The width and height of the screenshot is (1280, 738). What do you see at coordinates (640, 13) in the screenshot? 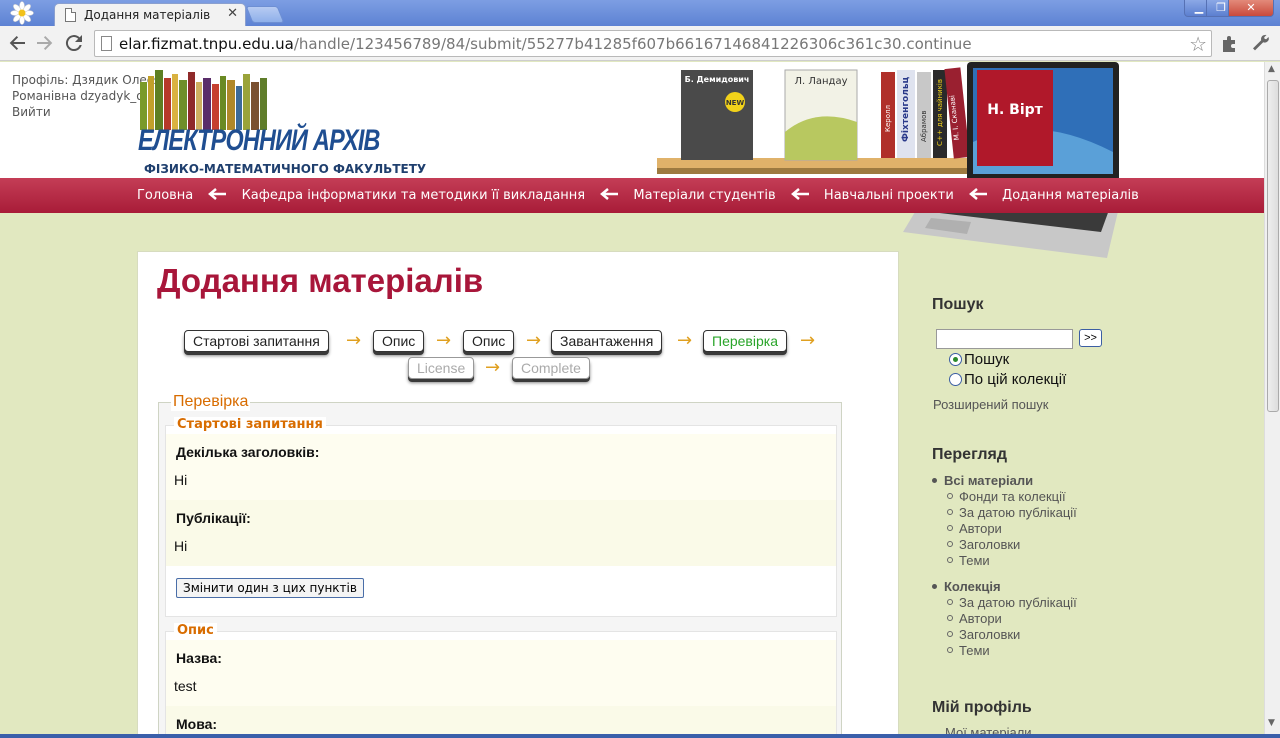
I see `browser-titlebar: Додання матеріалів ✕ ▁ ❐ ✕` at bounding box center [640, 13].